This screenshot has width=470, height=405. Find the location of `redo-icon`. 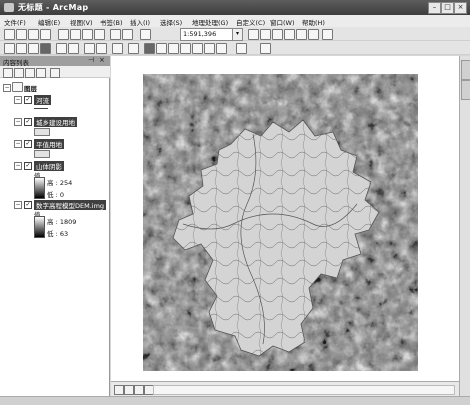

redo-icon is located at coordinates (127, 34).